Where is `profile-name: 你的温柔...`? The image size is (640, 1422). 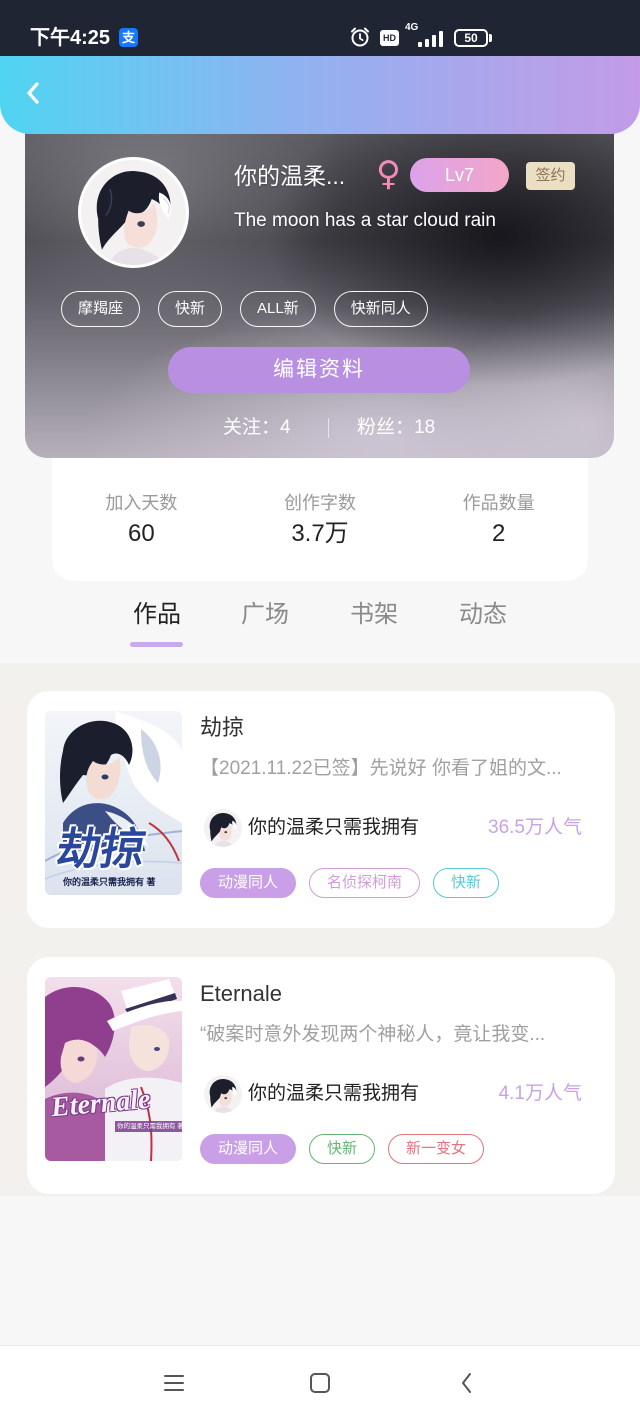
profile-name: 你的温柔... is located at coordinates (290, 176).